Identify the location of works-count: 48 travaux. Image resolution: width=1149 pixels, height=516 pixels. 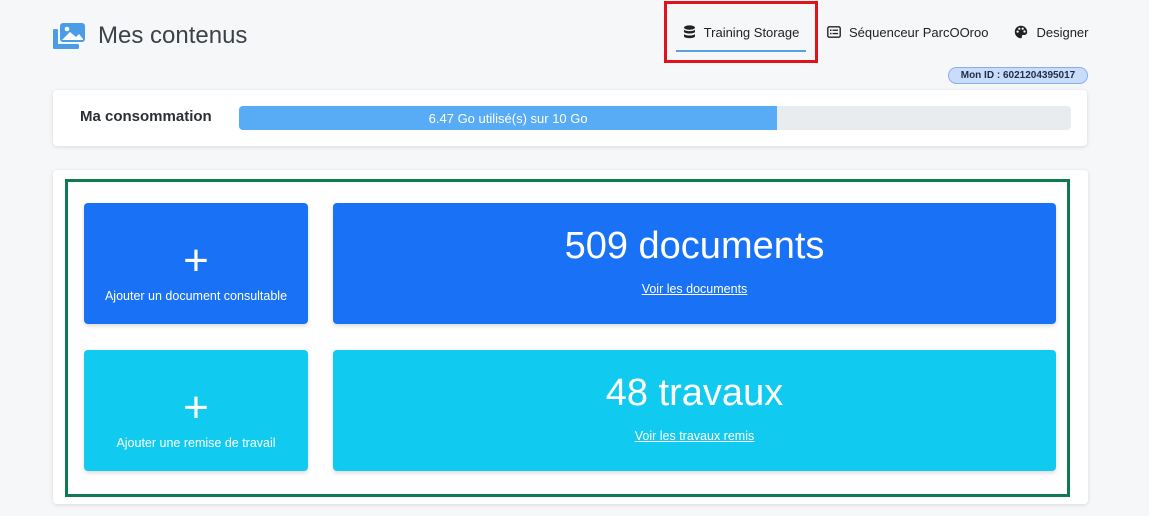
(694, 393).